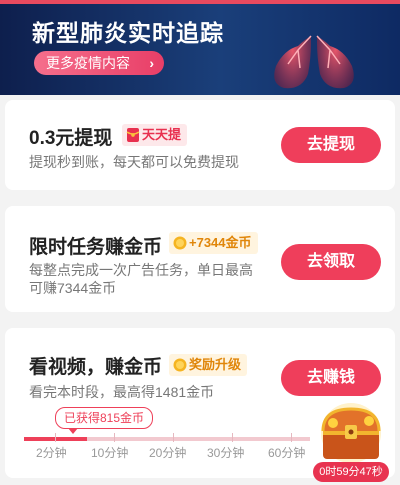 Image resolution: width=400 pixels, height=485 pixels. I want to click on tick-label-2min: 2分钟, so click(51, 453).